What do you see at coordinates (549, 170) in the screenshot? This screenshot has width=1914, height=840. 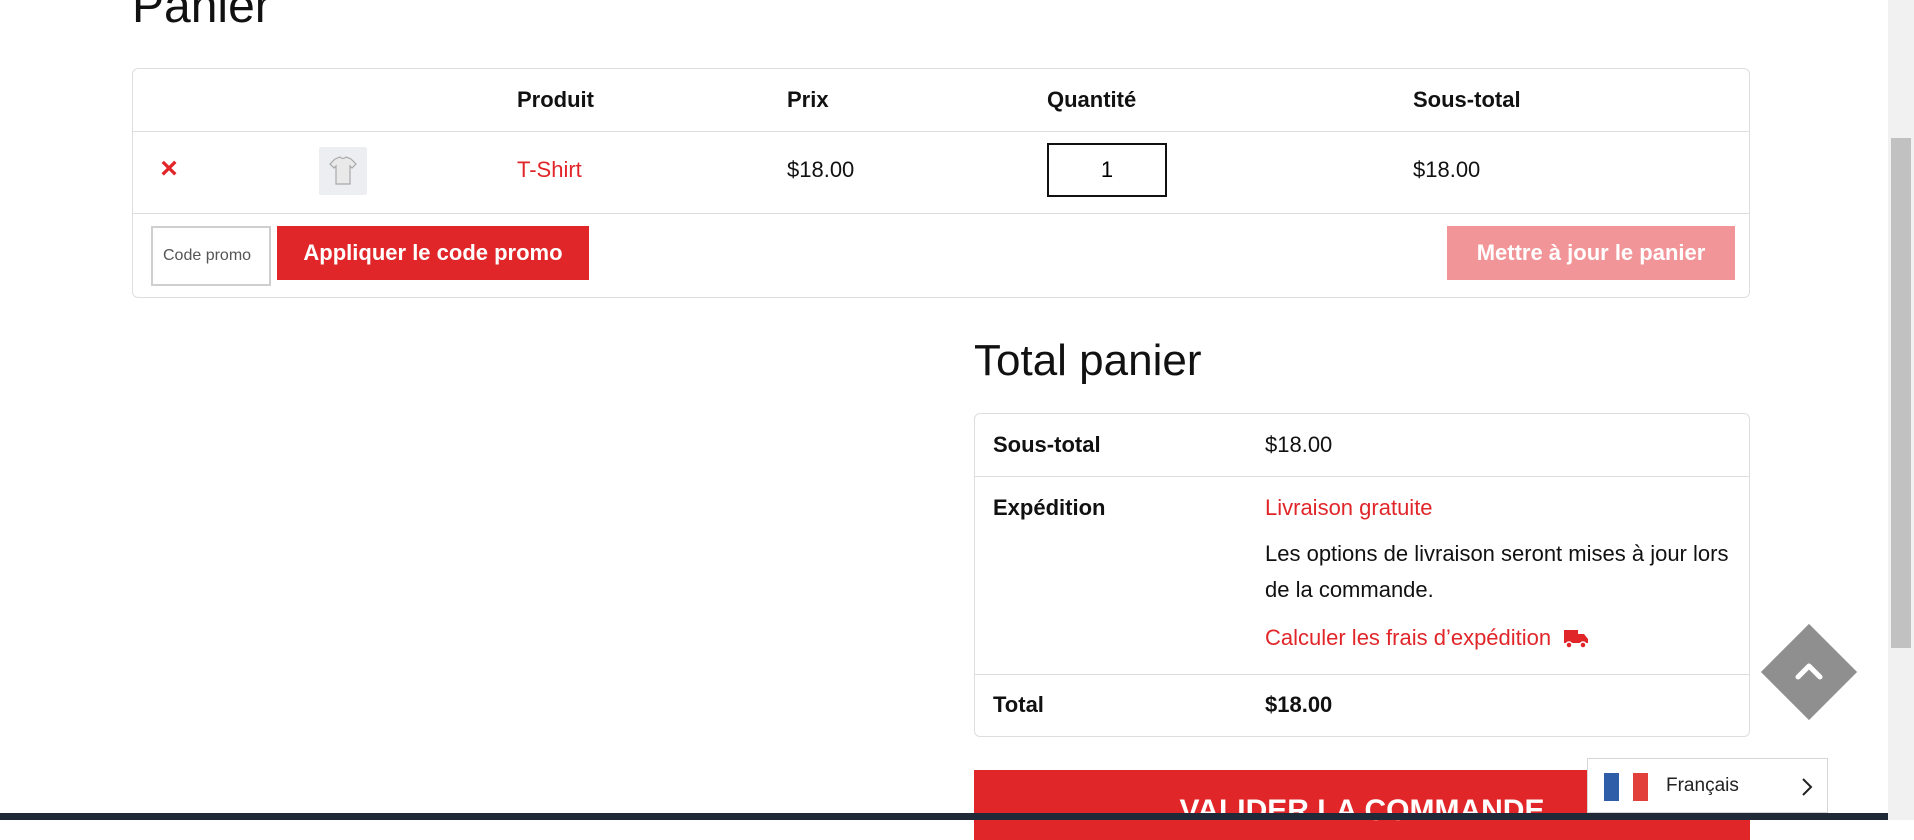 I see `product-link-tshirt: T-Shirt` at bounding box center [549, 170].